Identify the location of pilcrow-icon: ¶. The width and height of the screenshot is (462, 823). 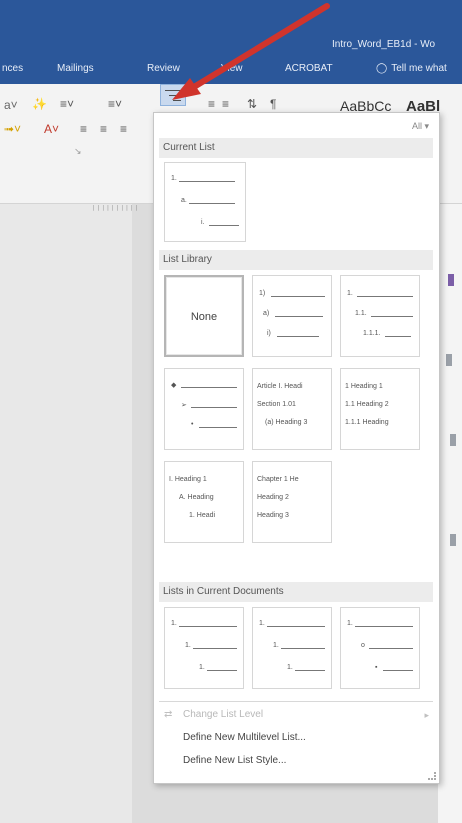
(273, 104).